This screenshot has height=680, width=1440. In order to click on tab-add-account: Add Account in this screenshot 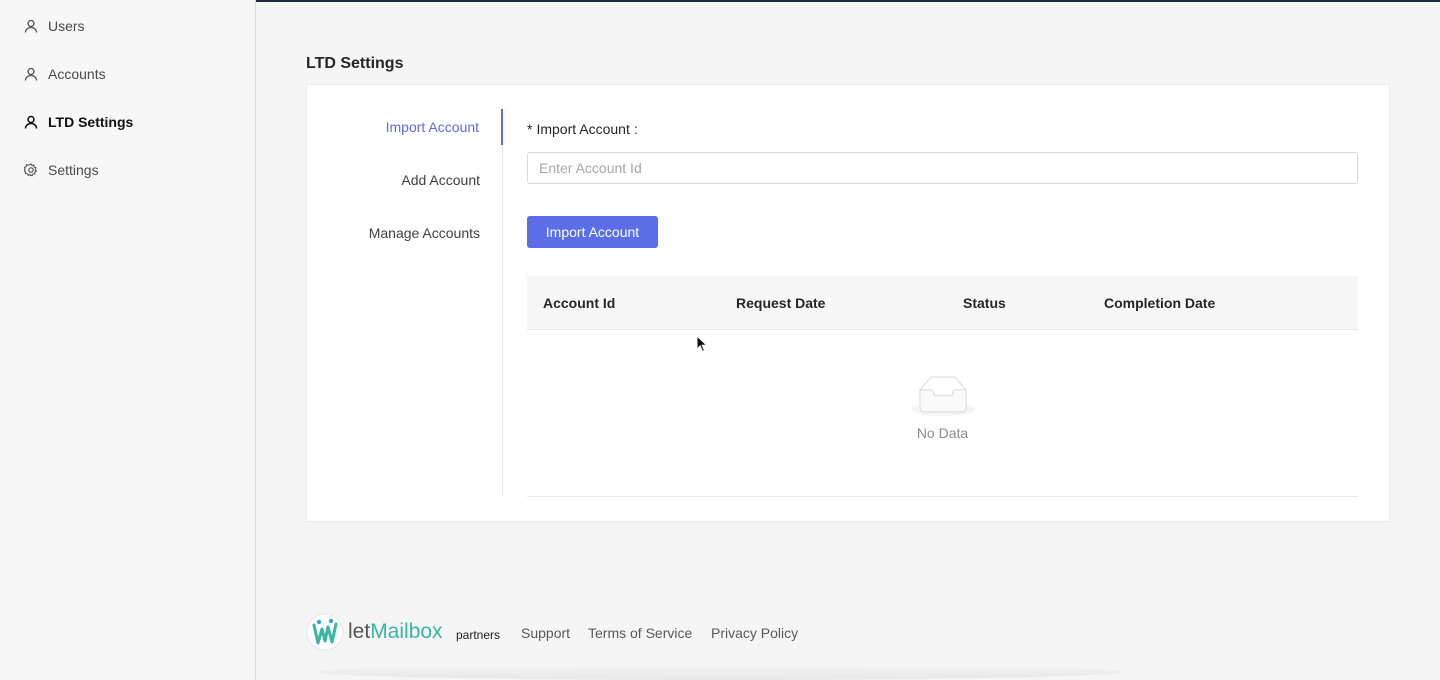, I will do `click(404, 180)`.